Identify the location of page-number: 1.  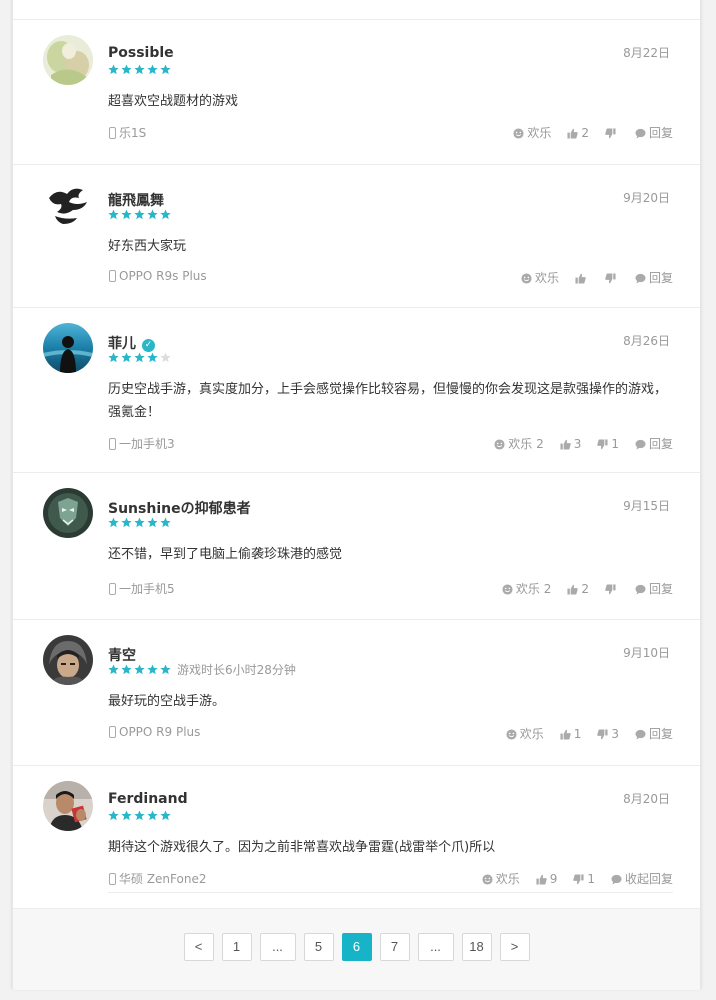
(236, 947).